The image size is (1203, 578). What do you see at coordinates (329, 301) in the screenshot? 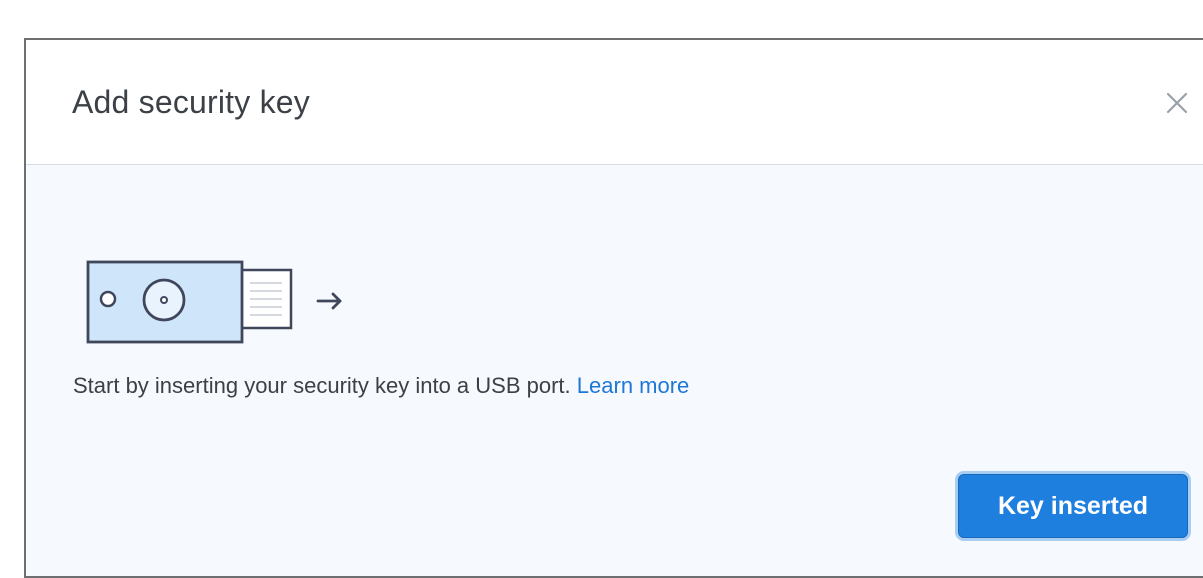
I see `arrow-right-icon` at bounding box center [329, 301].